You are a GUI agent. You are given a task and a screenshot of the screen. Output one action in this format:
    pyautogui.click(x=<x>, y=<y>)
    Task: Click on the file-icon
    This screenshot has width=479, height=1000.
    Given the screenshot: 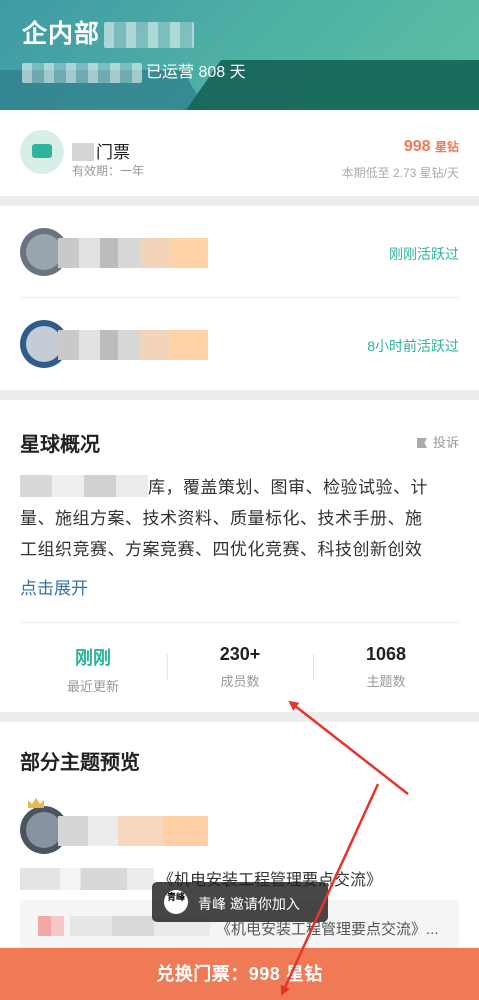 What is the action you would take?
    pyautogui.click(x=51, y=926)
    